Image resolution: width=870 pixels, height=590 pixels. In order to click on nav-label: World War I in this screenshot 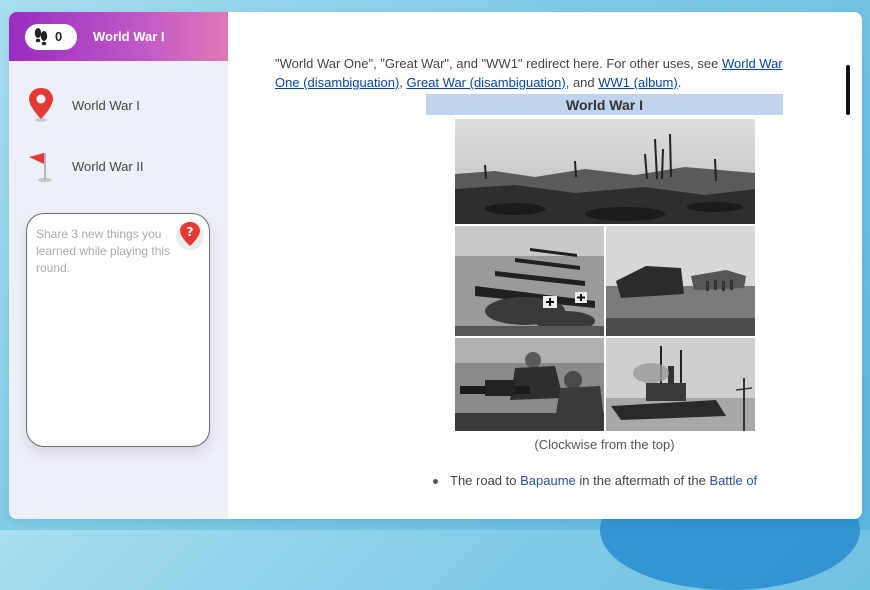, I will do `click(106, 105)`.